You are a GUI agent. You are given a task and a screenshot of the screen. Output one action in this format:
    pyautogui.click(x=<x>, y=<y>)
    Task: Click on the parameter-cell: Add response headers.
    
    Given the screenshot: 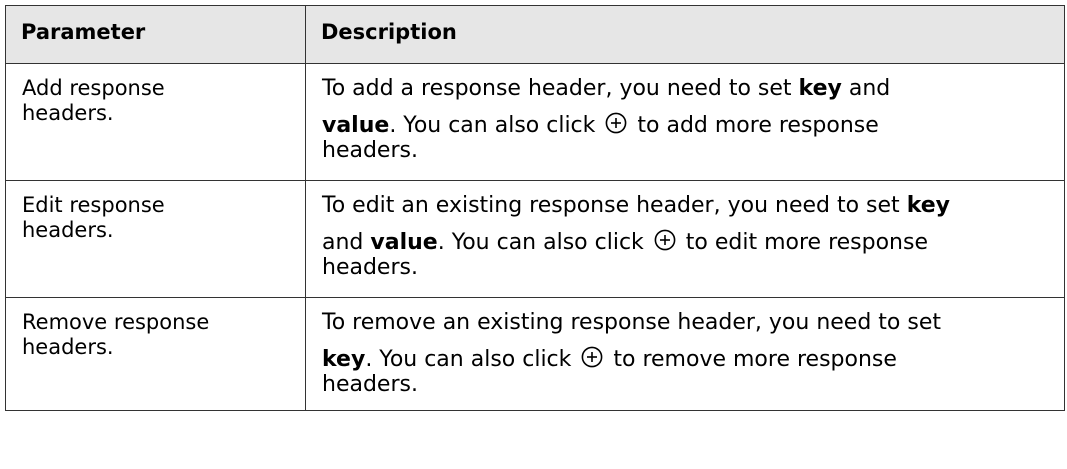 What is the action you would take?
    pyautogui.click(x=155, y=122)
    